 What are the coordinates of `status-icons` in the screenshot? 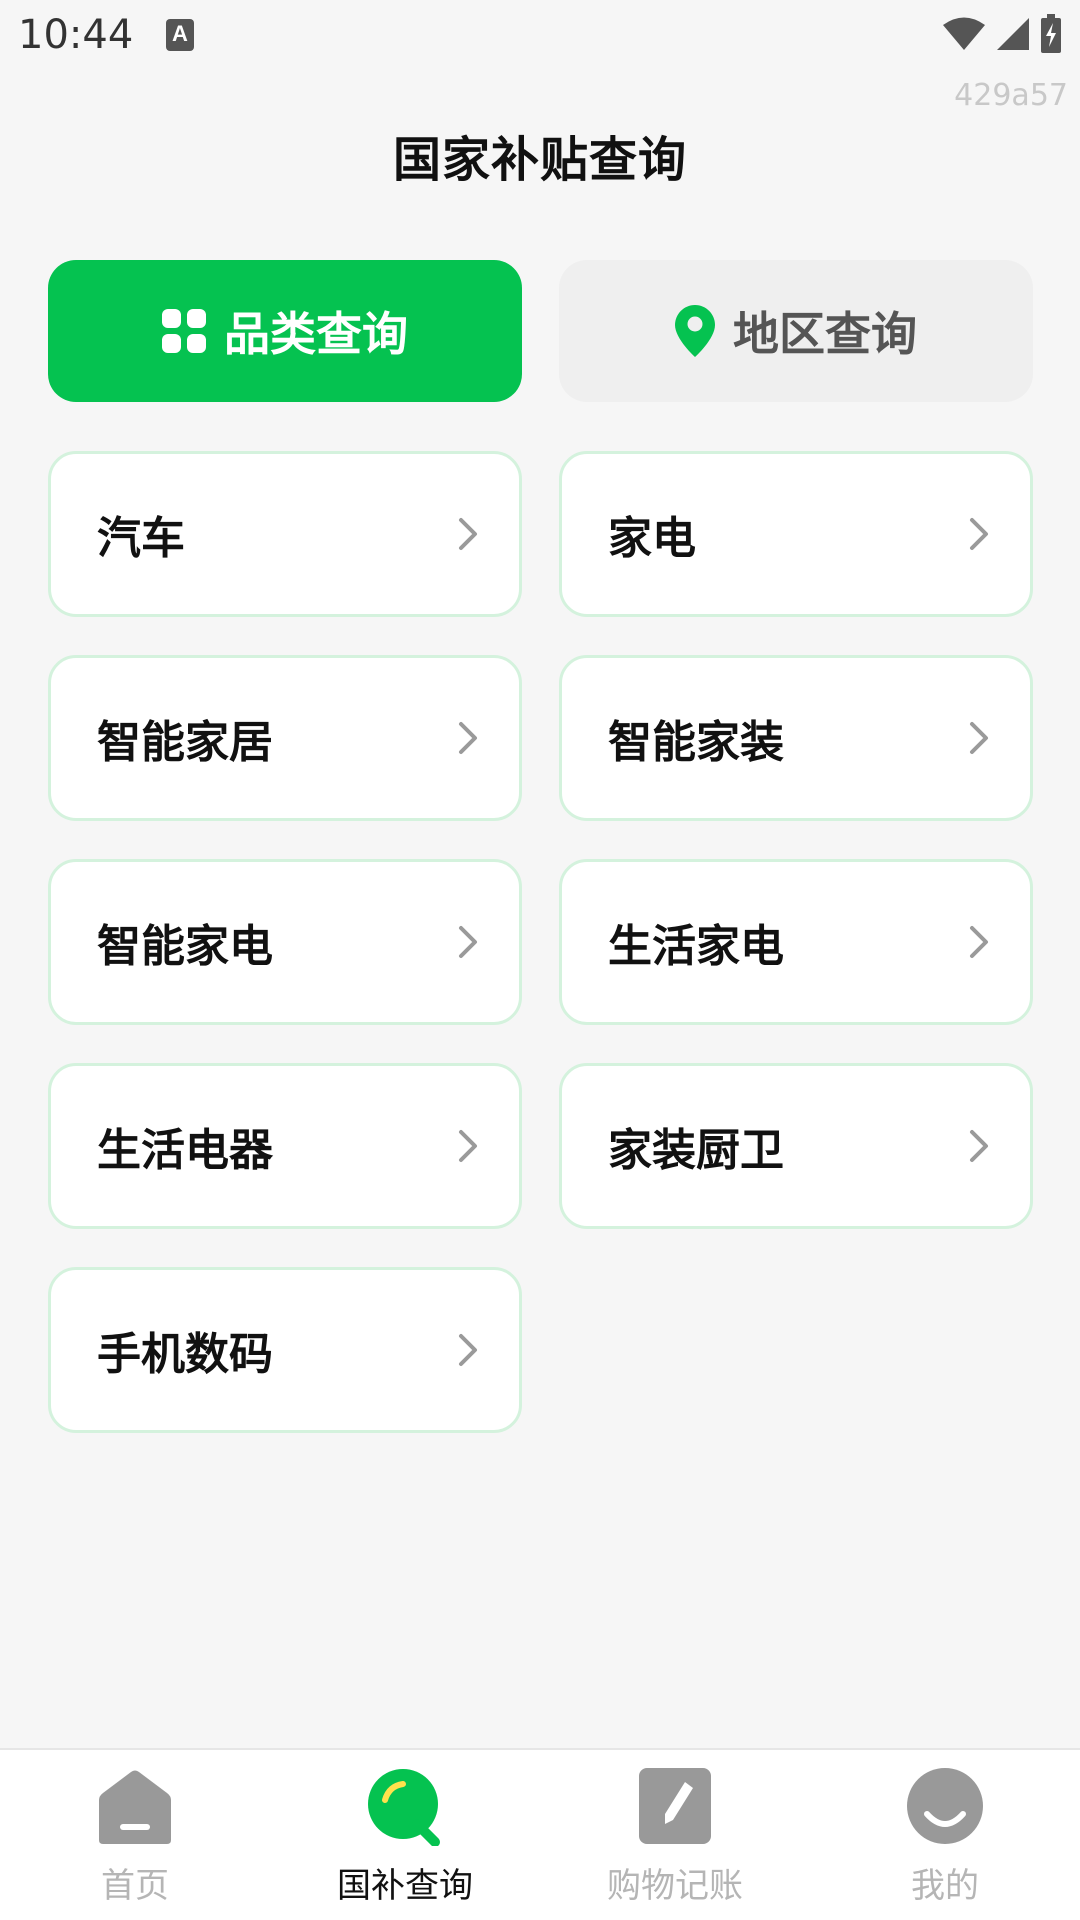 It's located at (1002, 34).